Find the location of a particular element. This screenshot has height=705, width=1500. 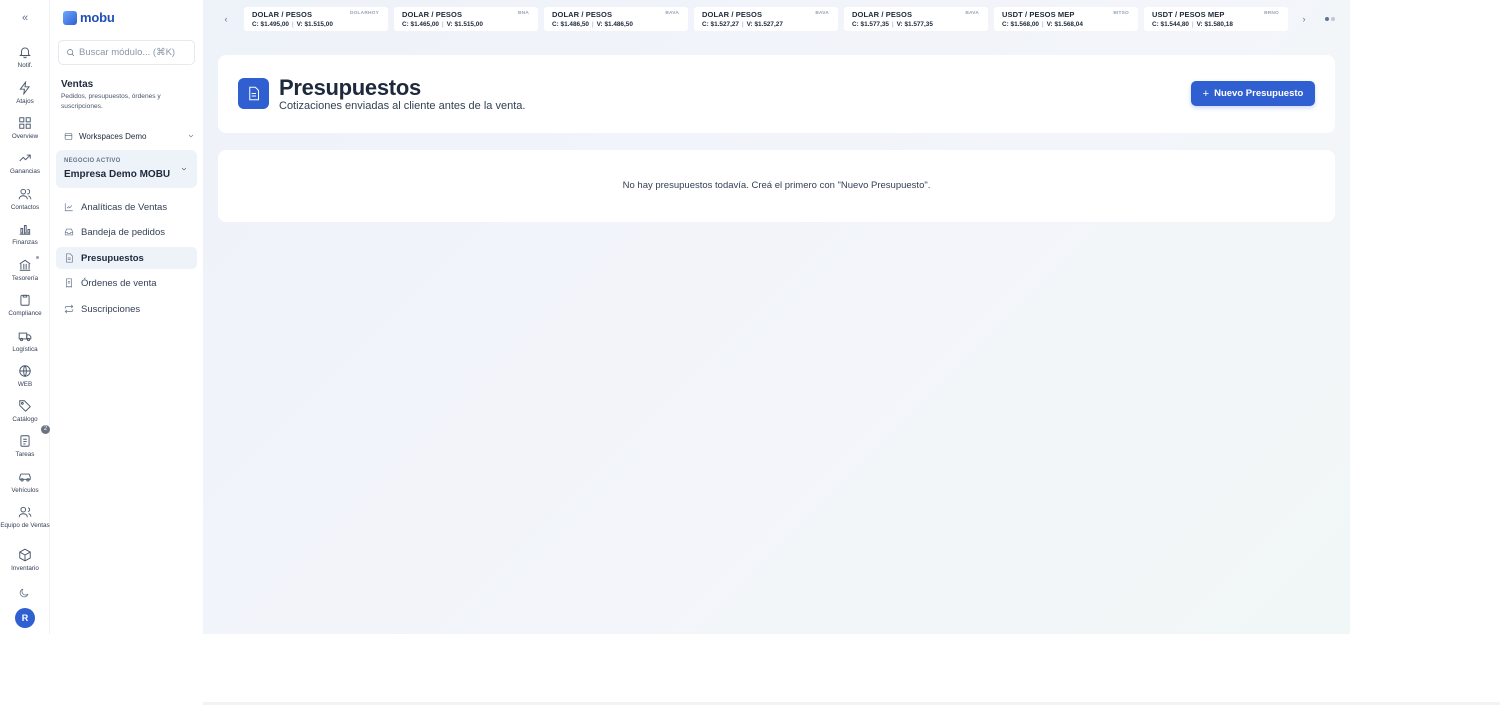

active-business-name: Empresa Demo MOBU is located at coordinates (117, 174).